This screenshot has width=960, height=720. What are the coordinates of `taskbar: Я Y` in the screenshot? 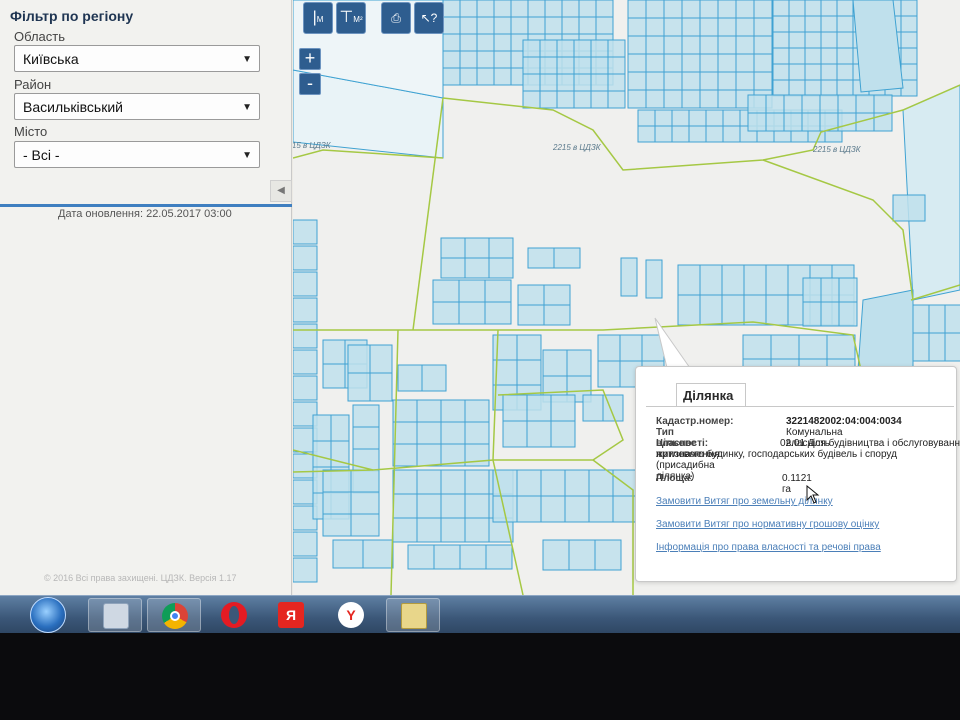 It's located at (480, 614).